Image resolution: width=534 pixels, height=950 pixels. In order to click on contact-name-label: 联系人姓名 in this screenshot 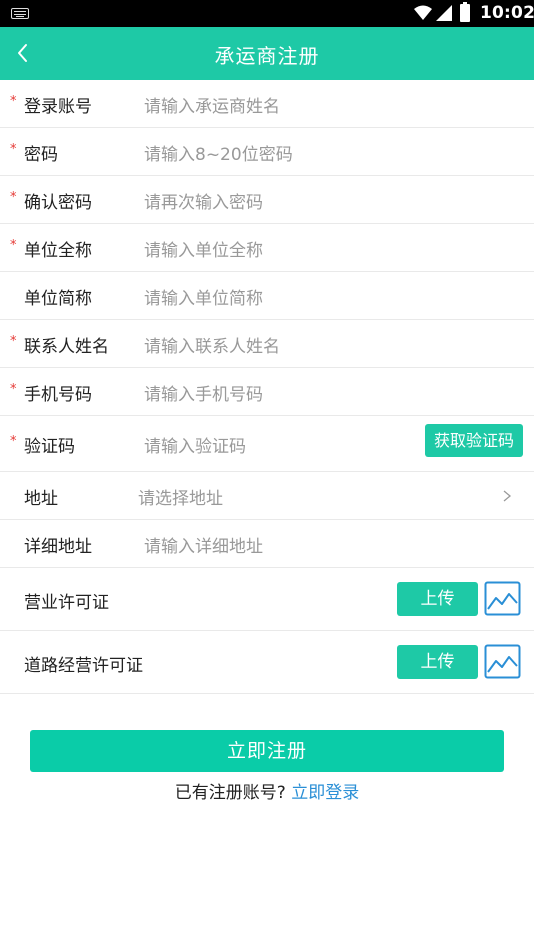, I will do `click(66, 347)`.